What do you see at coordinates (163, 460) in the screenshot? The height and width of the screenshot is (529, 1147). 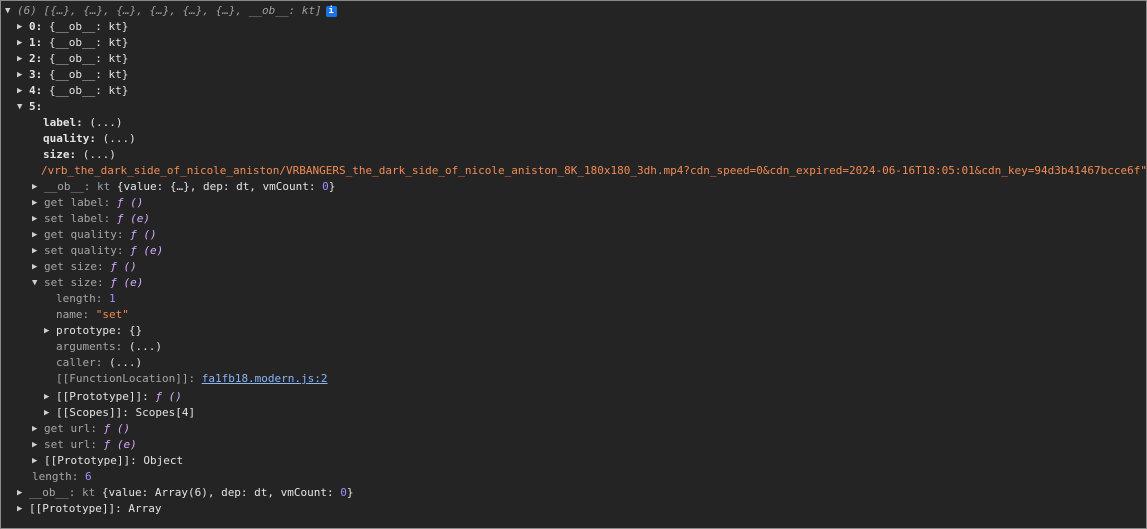 I see `property-value: Object` at bounding box center [163, 460].